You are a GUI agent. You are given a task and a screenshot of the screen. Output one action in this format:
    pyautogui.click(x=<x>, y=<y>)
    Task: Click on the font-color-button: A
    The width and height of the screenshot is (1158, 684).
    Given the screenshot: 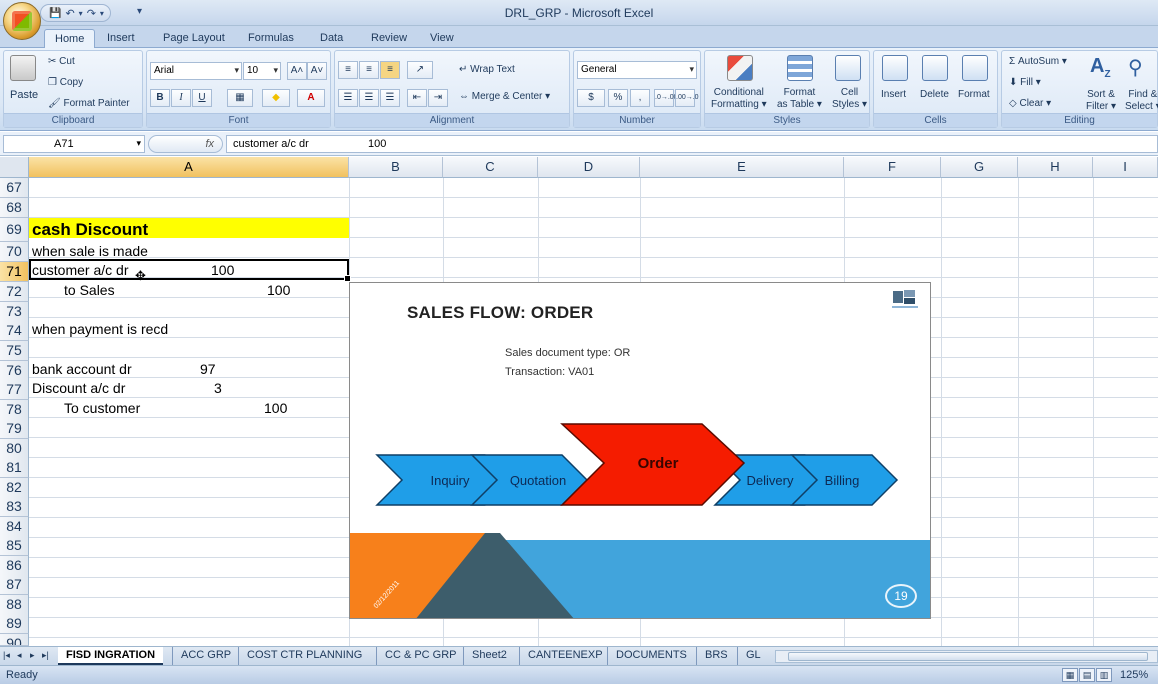 What is the action you would take?
    pyautogui.click(x=311, y=98)
    